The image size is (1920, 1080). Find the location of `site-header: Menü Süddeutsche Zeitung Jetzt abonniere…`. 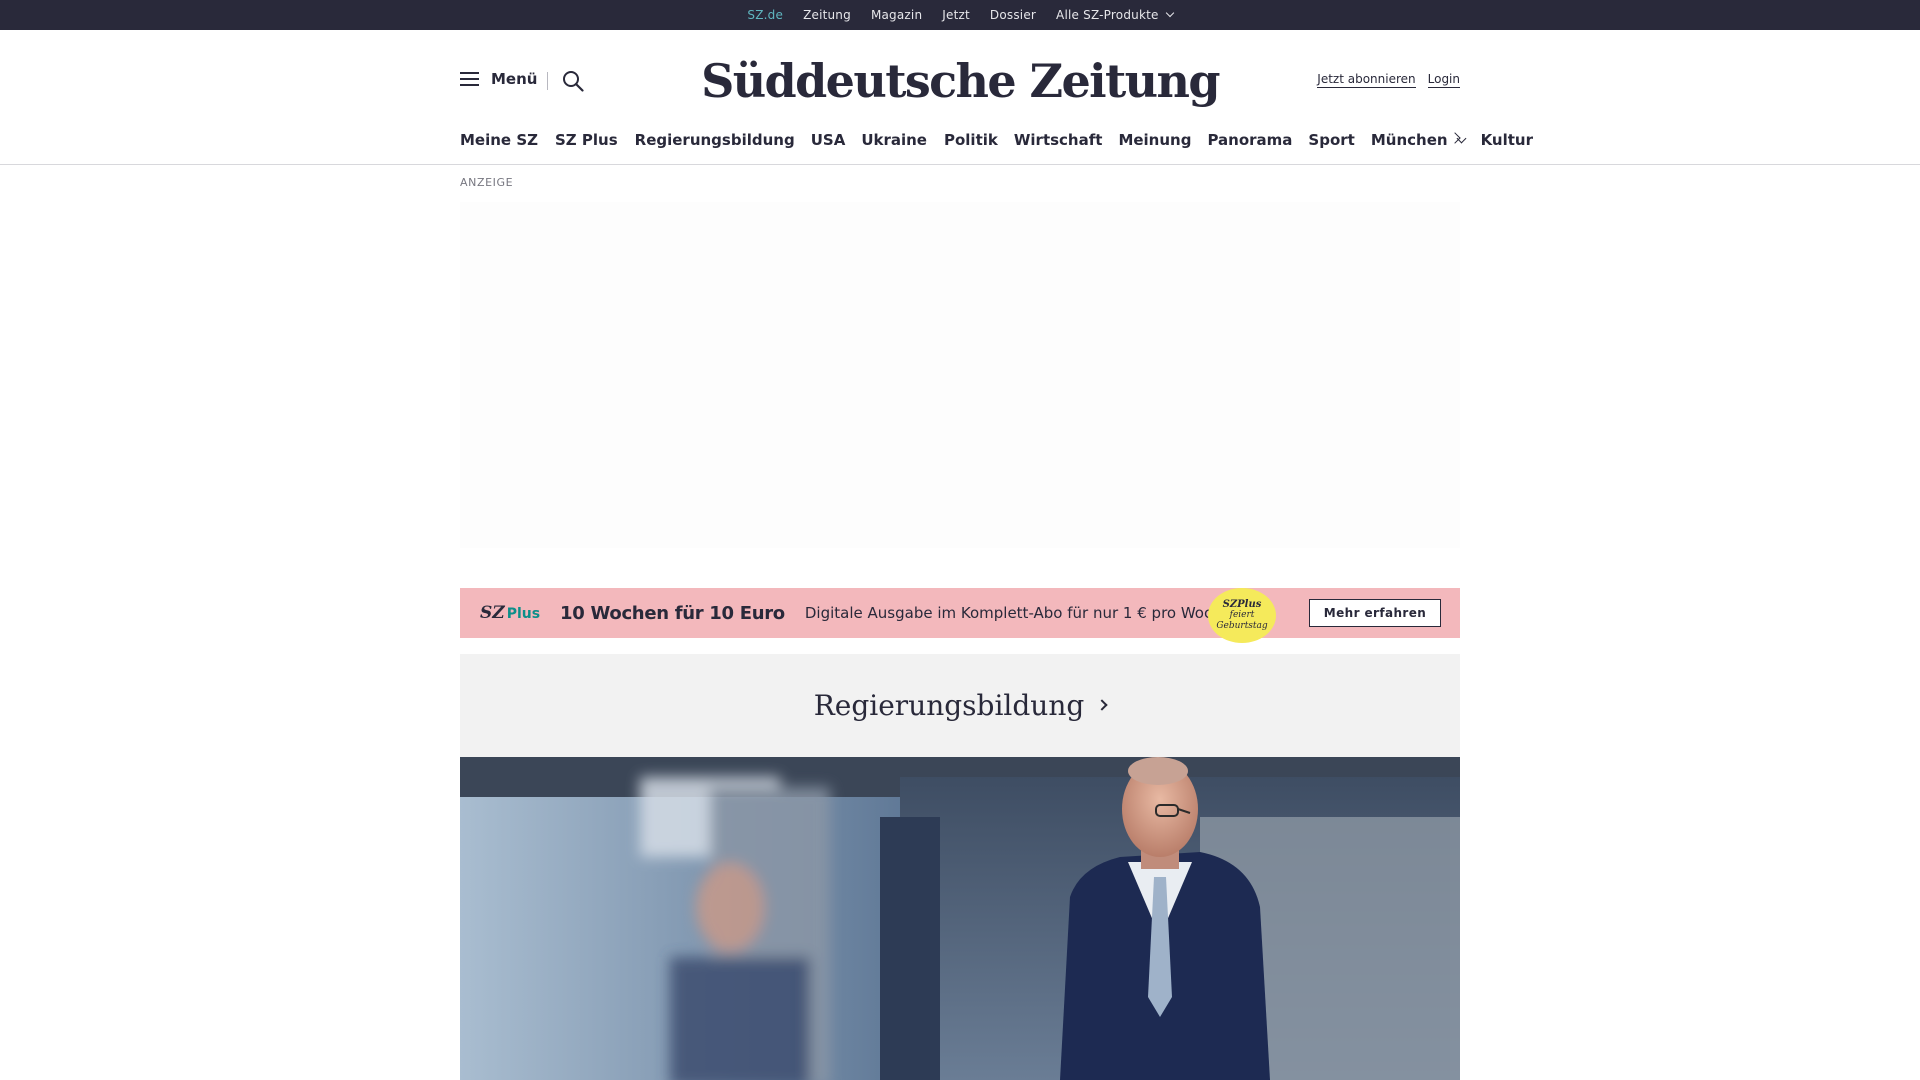

site-header: Menü Süddeutsche Zeitung Jetzt abonniere… is located at coordinates (960, 97).